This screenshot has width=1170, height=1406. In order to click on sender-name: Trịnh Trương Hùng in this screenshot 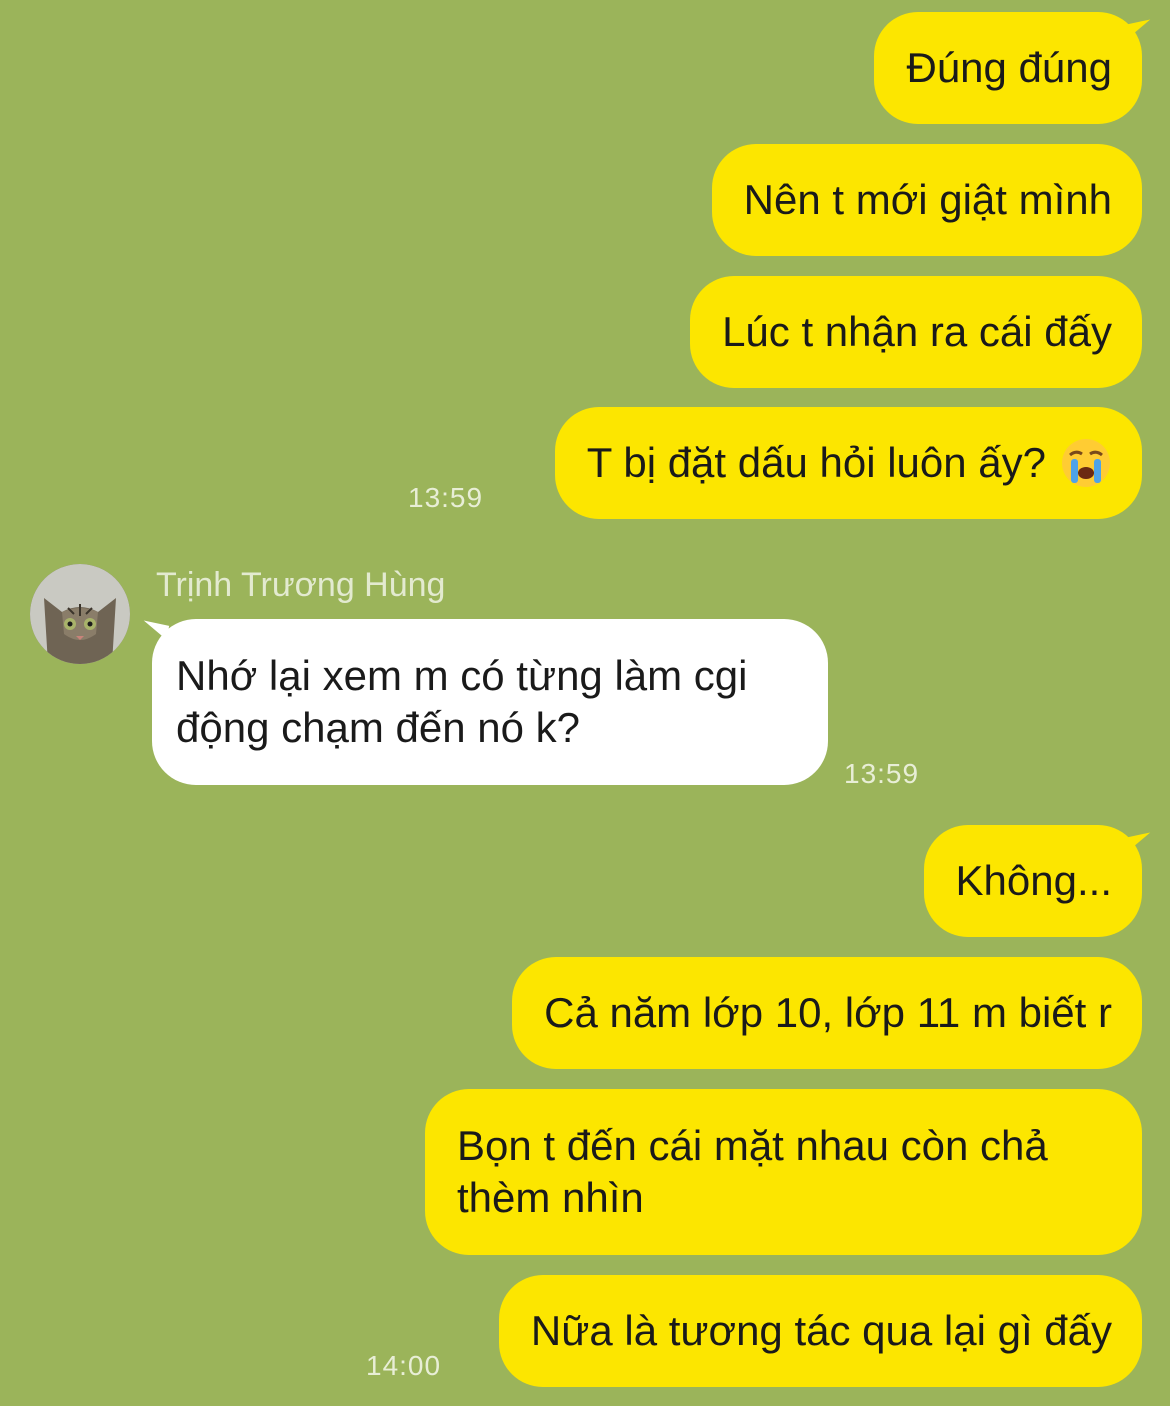, I will do `click(301, 585)`.